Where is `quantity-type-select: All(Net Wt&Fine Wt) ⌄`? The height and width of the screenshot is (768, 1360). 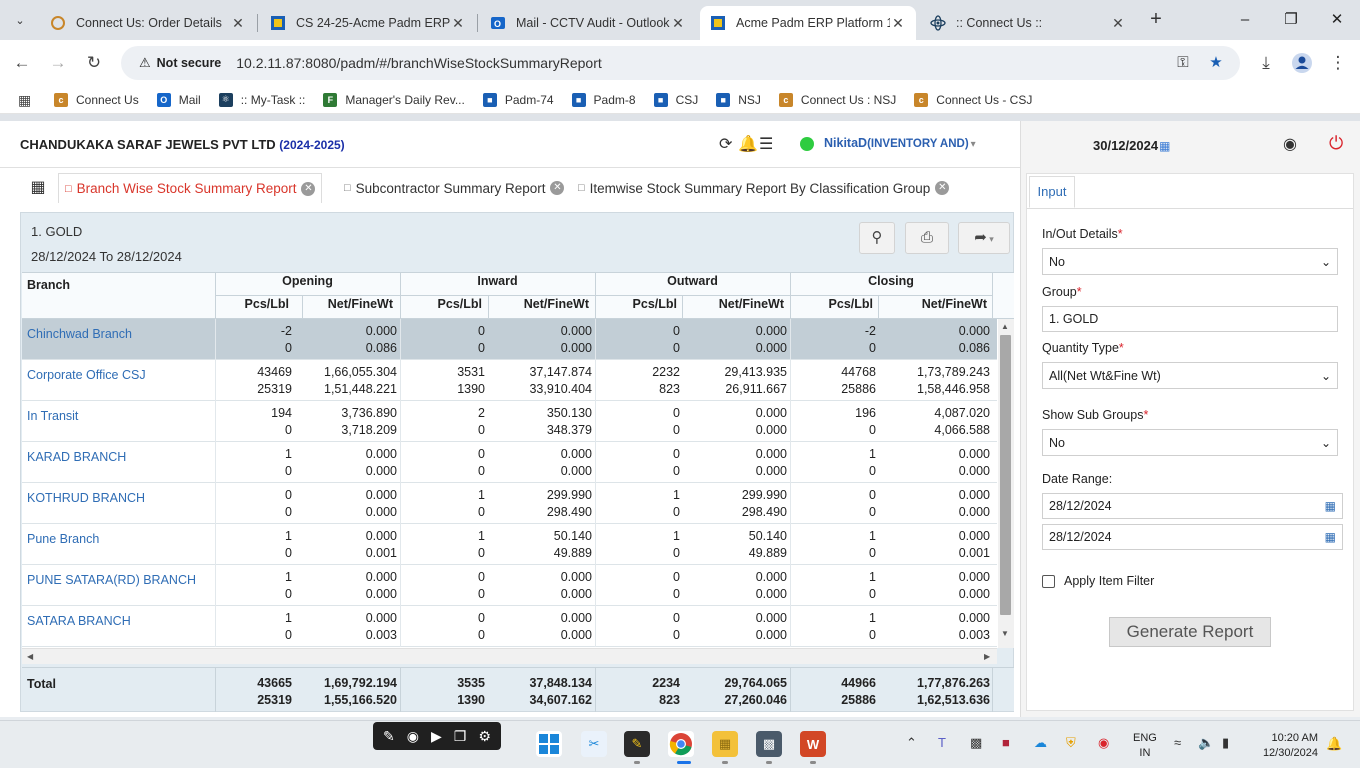
quantity-type-select: All(Net Wt&Fine Wt) ⌄ is located at coordinates (1190, 375).